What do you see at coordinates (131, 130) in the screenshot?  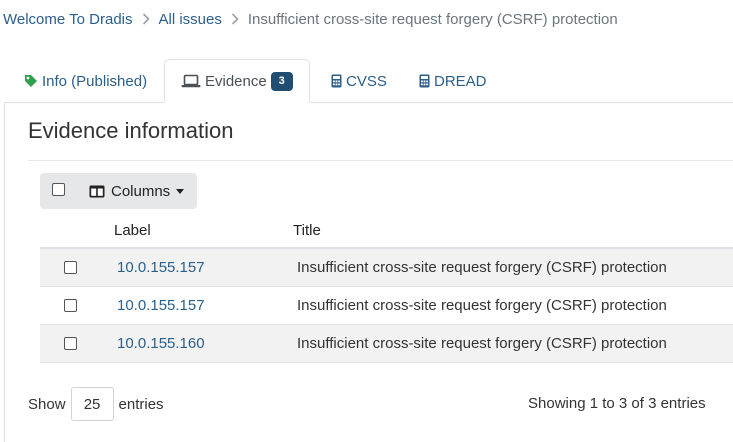 I see `section-title: Evidence information` at bounding box center [131, 130].